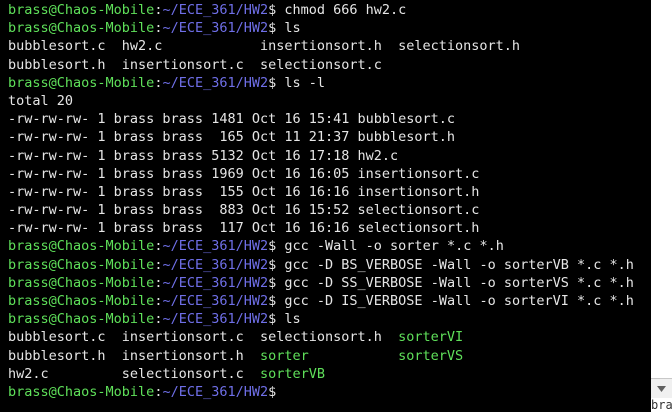 The image size is (672, 412). I want to click on chevron-down-icon, so click(661, 389).